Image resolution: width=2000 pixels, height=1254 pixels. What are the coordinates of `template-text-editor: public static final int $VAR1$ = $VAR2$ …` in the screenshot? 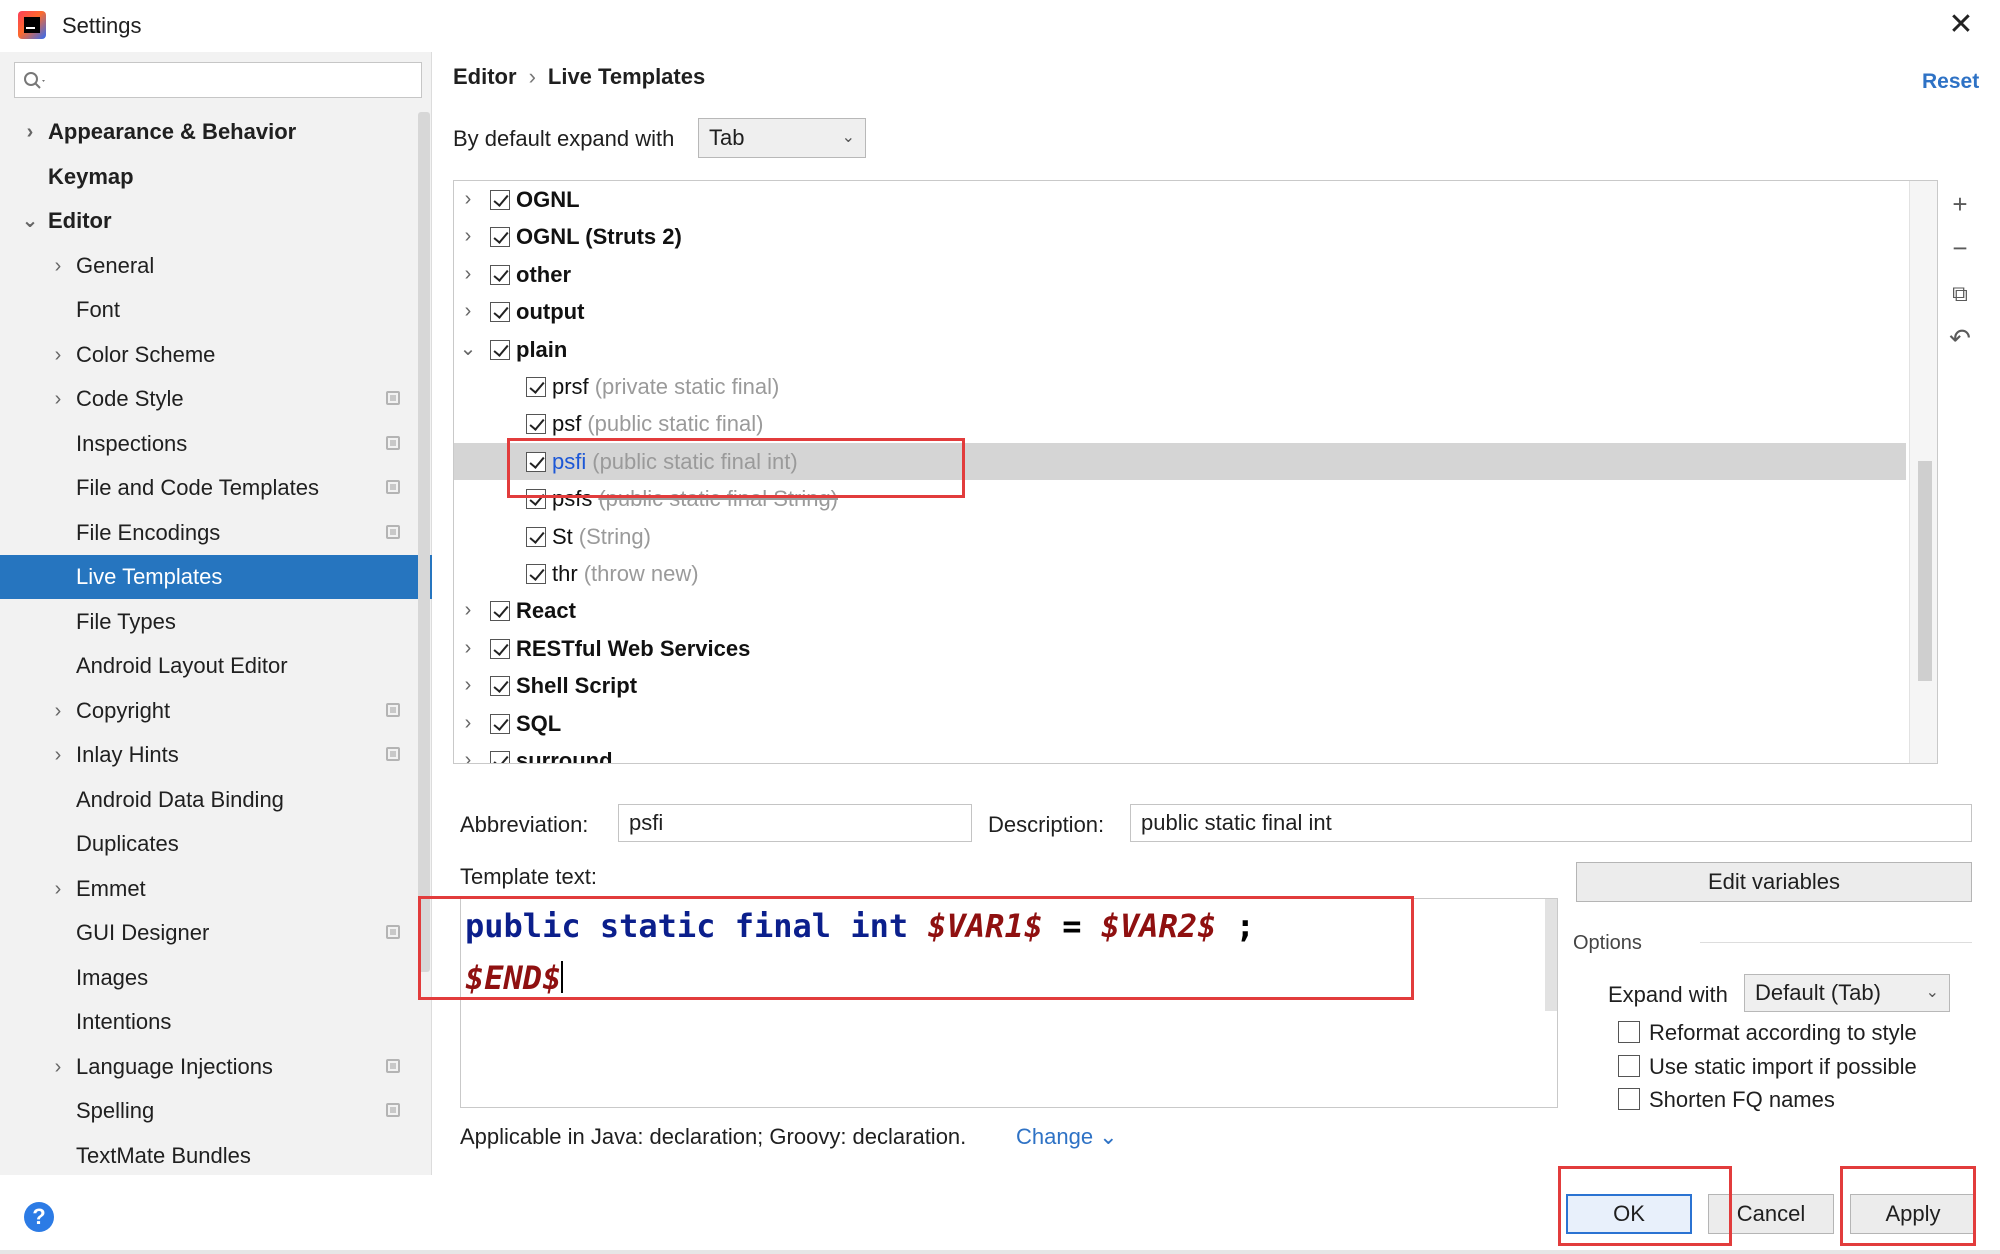 It's located at (1009, 1003).